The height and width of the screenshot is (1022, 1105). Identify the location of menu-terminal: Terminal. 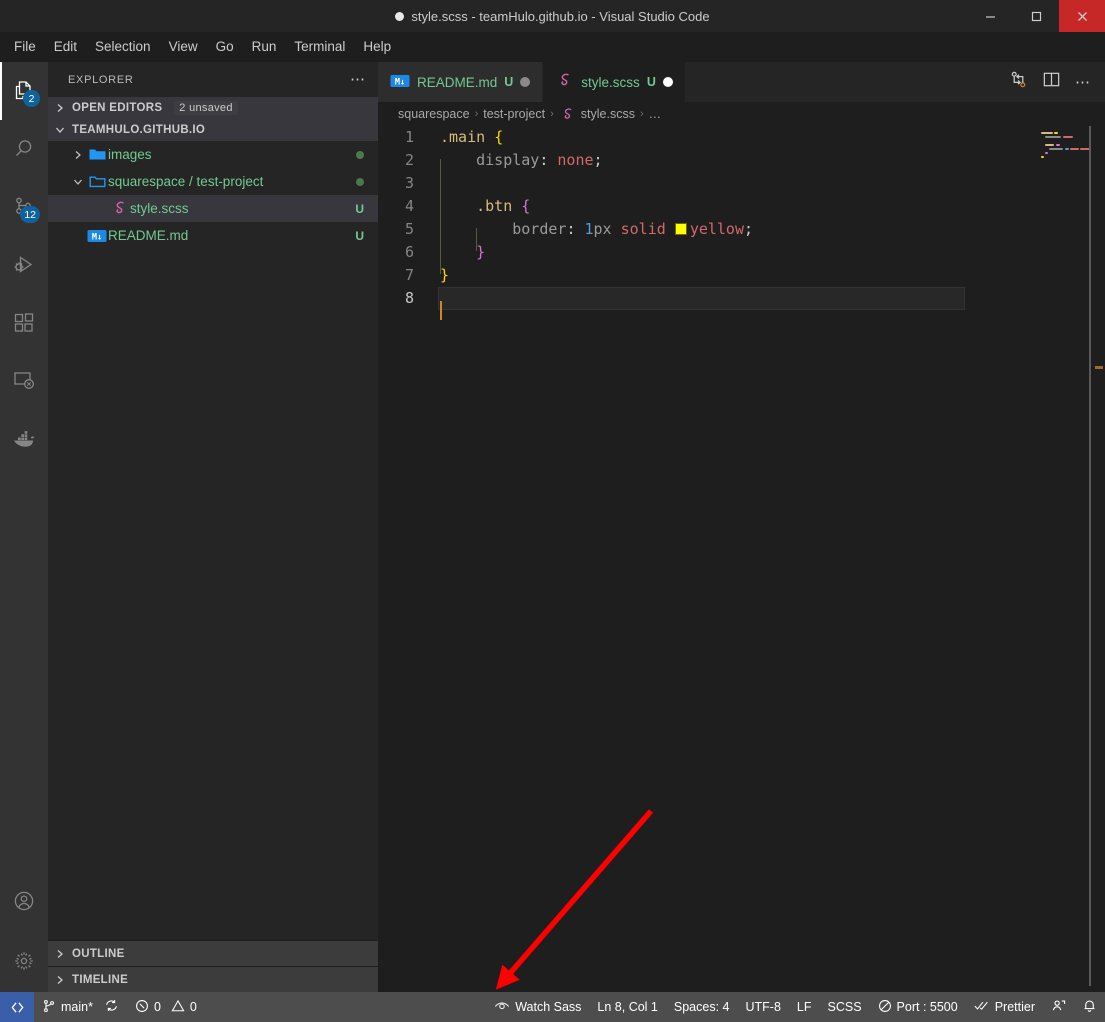
(319, 47).